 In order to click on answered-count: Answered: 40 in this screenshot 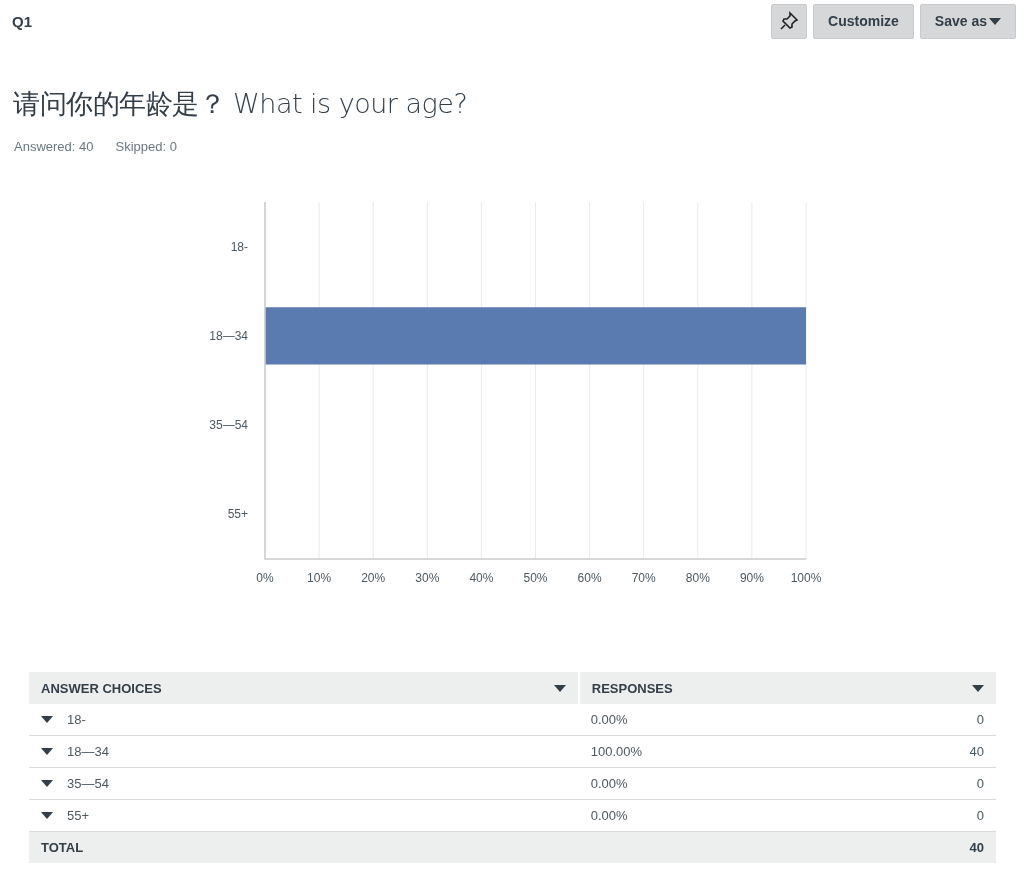, I will do `click(54, 146)`.